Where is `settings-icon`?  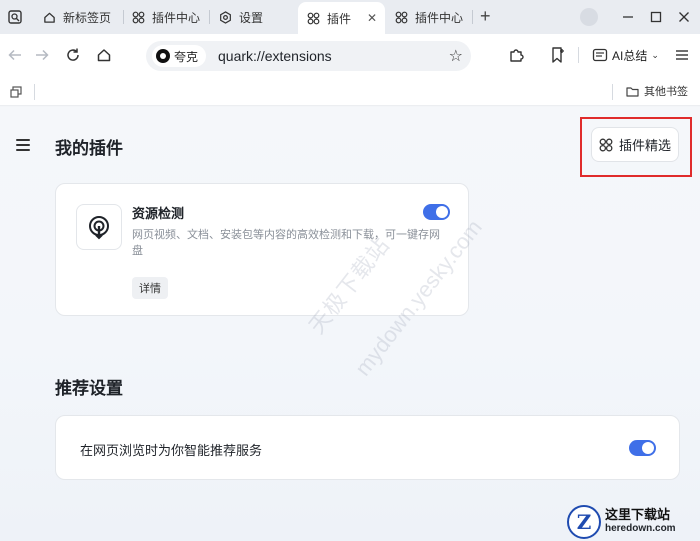 settings-icon is located at coordinates (225, 17).